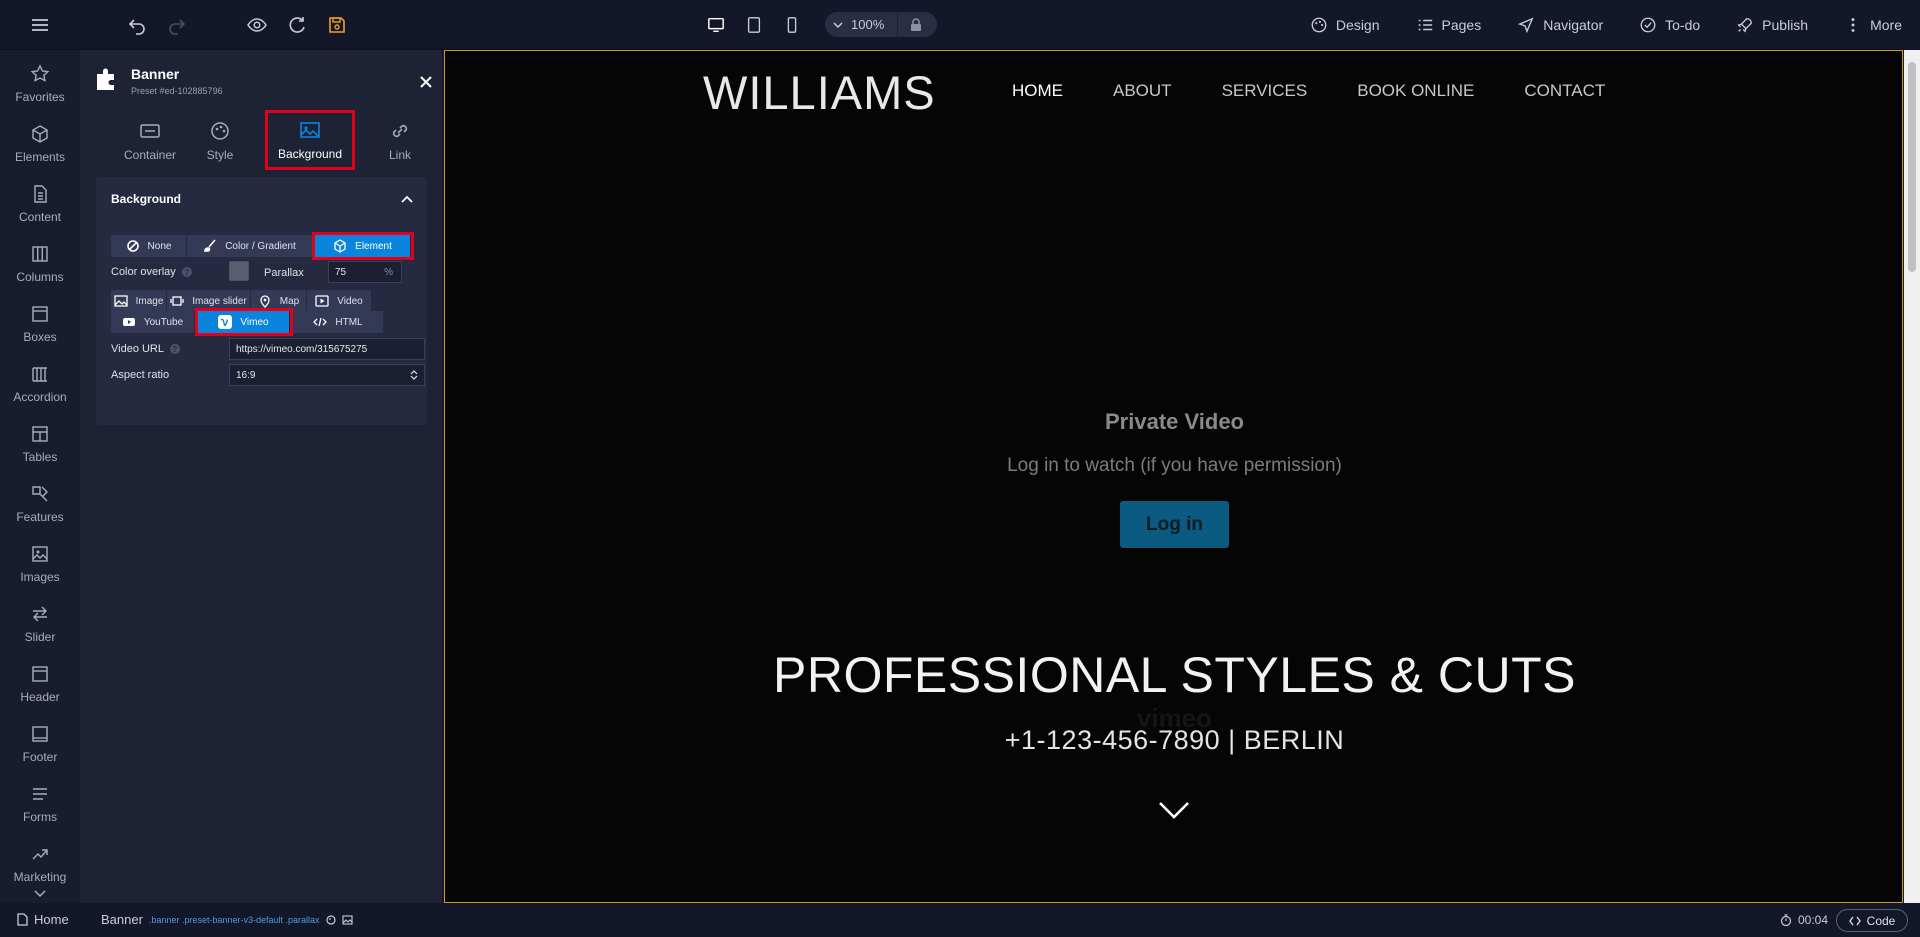 The width and height of the screenshot is (1920, 937). I want to click on sidebar-item-favorites: Favorites, so click(40, 83).